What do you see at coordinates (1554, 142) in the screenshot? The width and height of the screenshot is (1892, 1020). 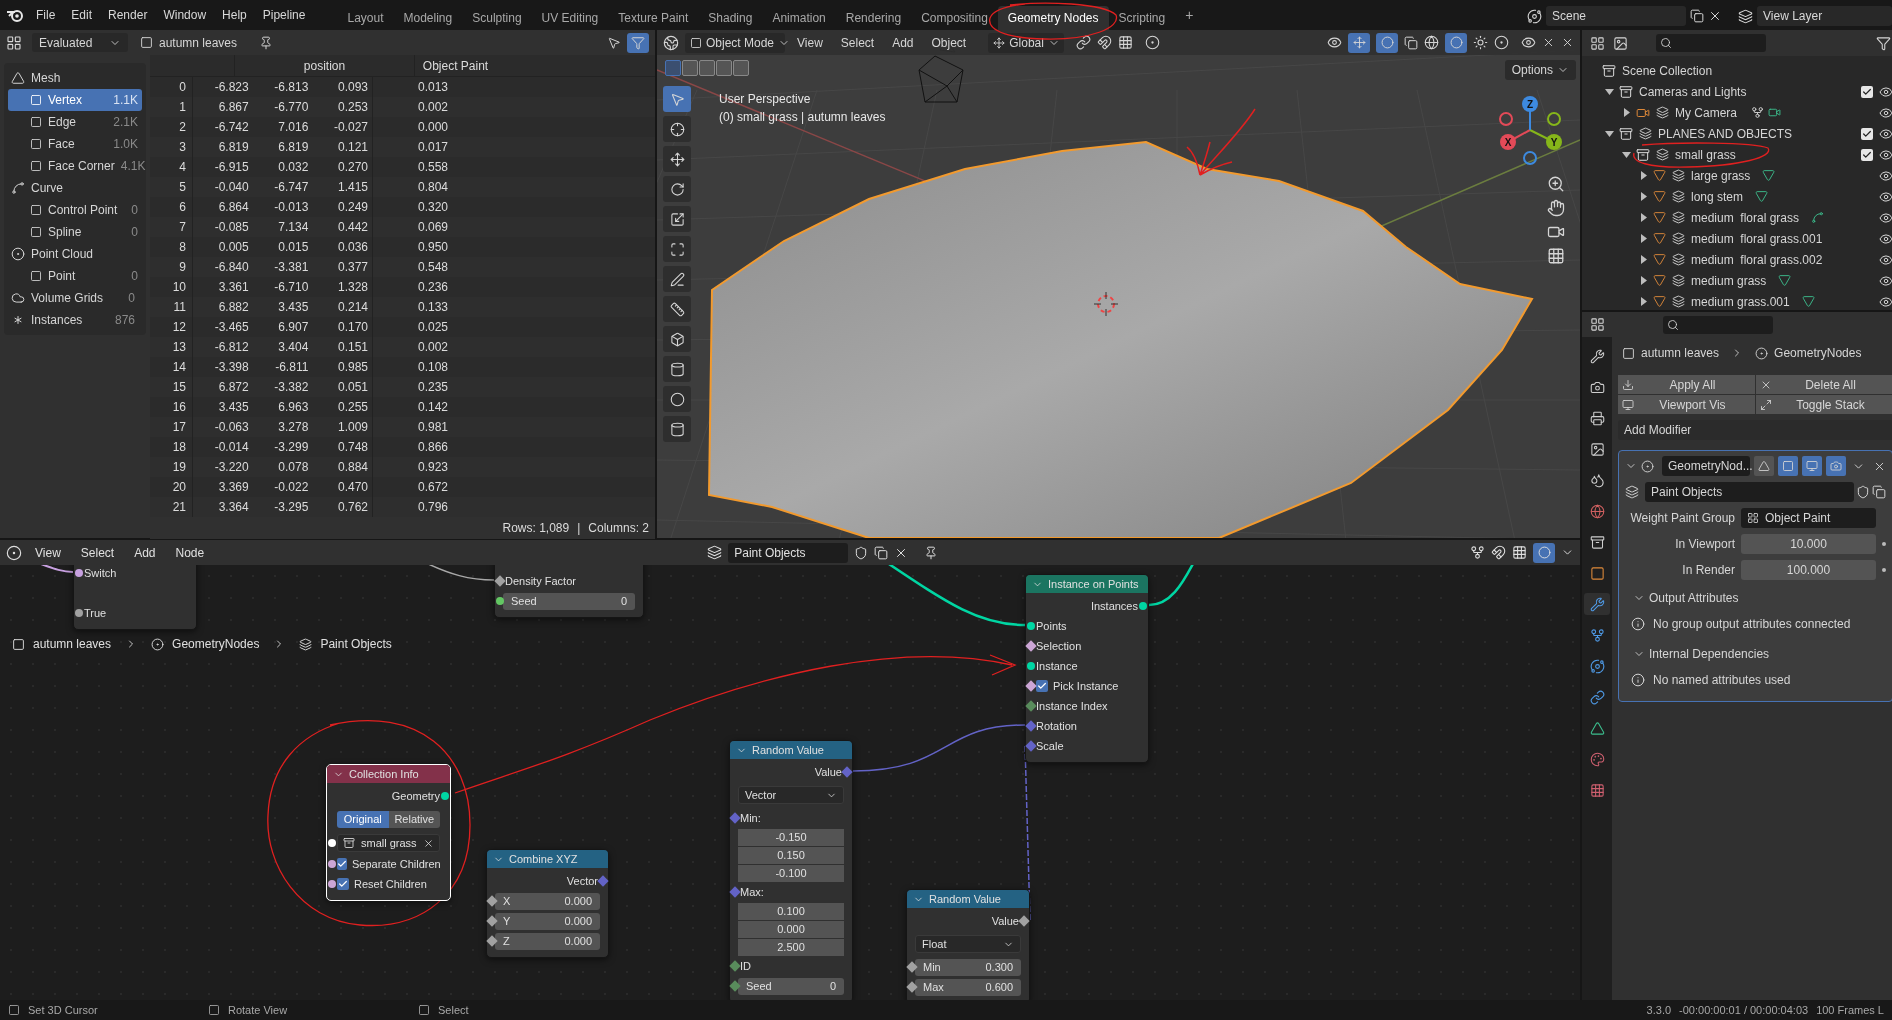 I see `axis-handle: Y` at bounding box center [1554, 142].